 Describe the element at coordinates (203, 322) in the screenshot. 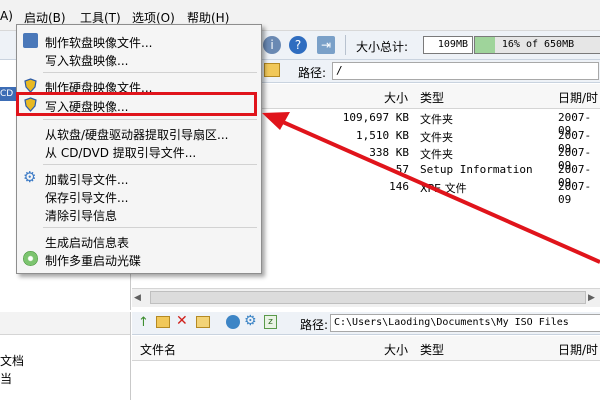

I see `rename-icon` at that location.